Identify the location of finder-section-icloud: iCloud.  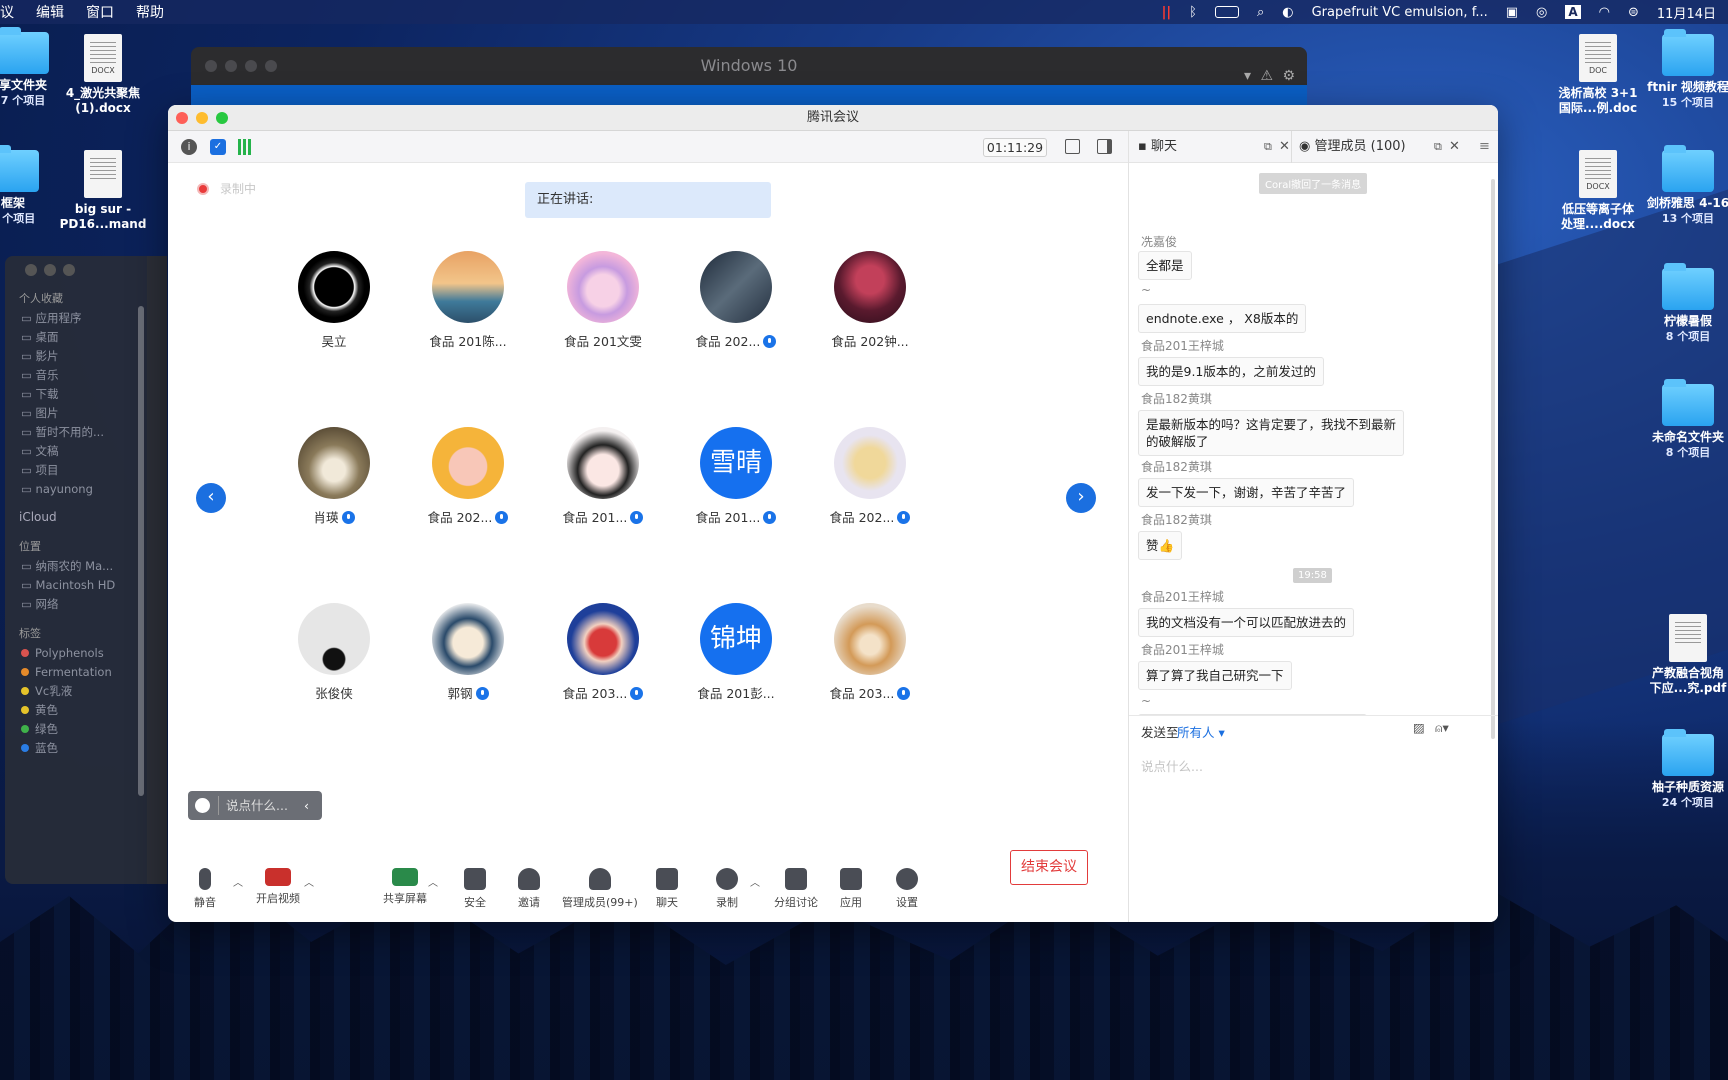
(76, 510).